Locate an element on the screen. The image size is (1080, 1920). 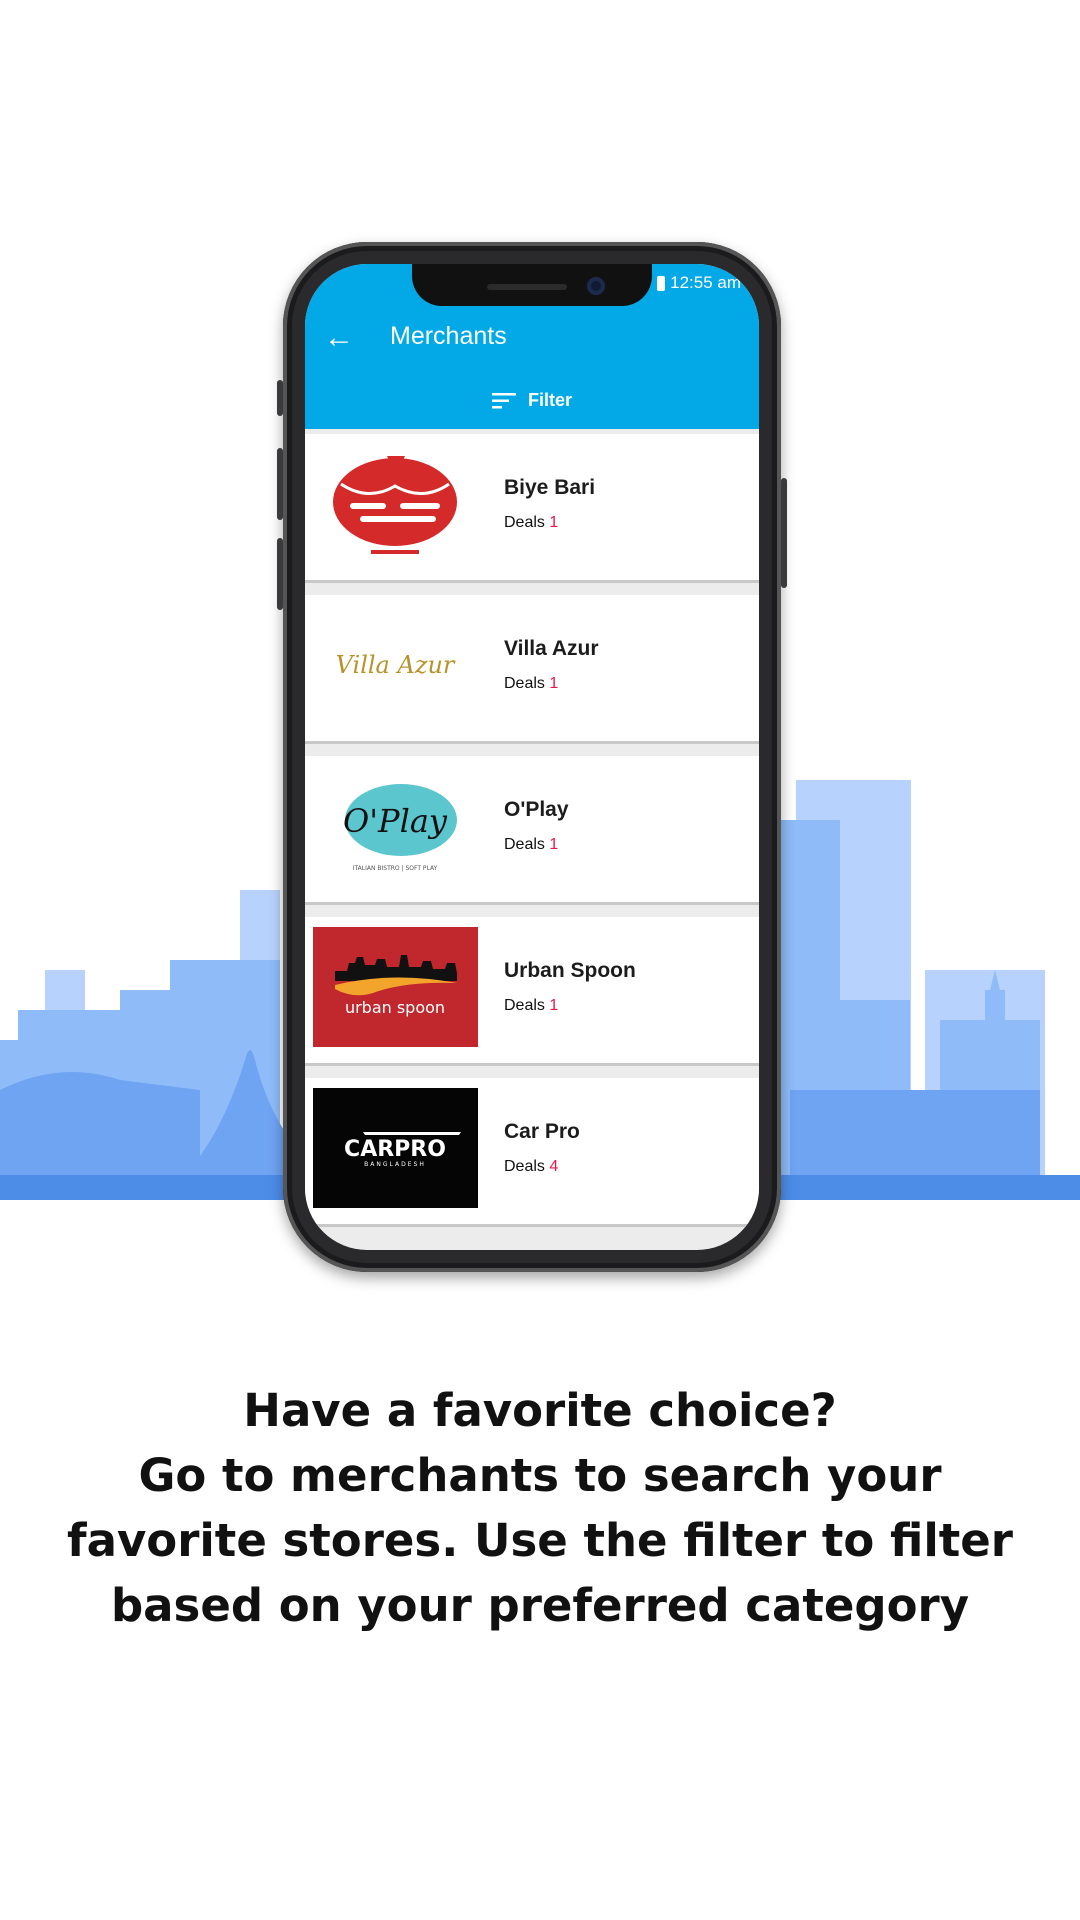
merchant-name: Villa Azur is located at coordinates (551, 648).